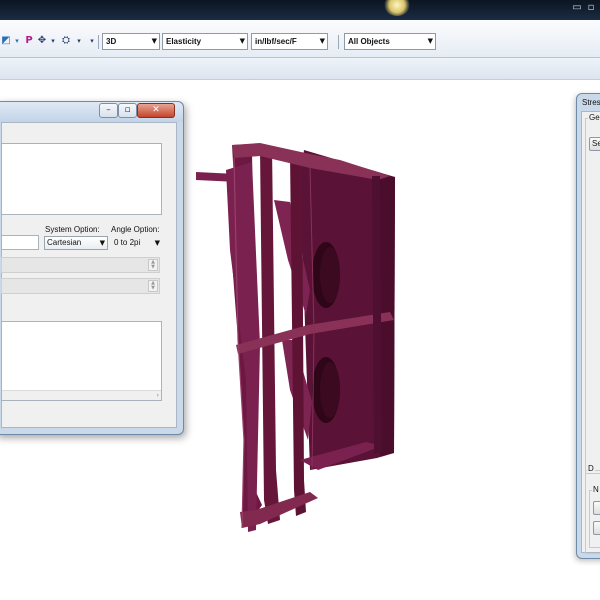 The height and width of the screenshot is (600, 600). I want to click on object-filter-select: All Objects ▼, so click(390, 41).